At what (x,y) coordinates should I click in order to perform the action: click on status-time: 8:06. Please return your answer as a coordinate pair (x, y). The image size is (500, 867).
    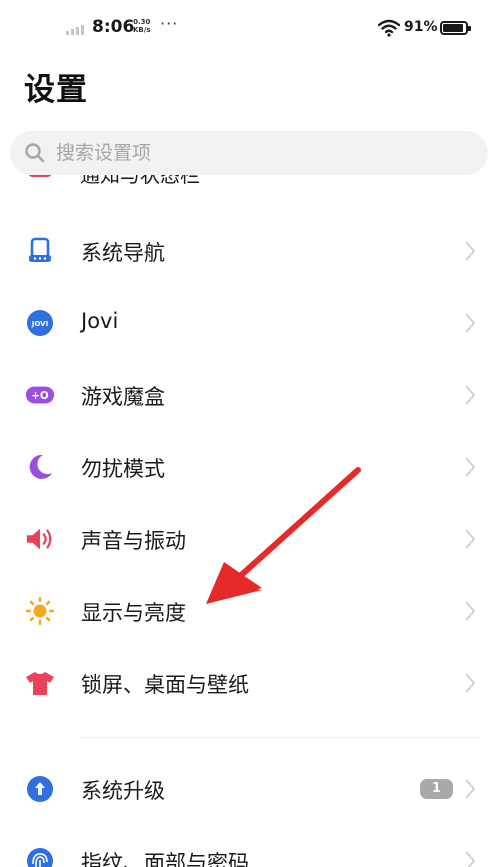
    Looking at the image, I should click on (113, 27).